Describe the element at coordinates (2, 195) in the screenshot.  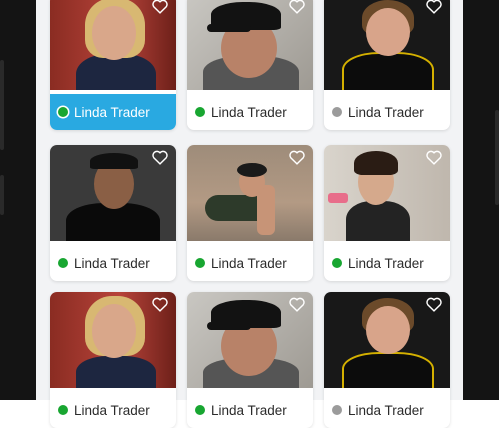
I see `phone-side-button` at that location.